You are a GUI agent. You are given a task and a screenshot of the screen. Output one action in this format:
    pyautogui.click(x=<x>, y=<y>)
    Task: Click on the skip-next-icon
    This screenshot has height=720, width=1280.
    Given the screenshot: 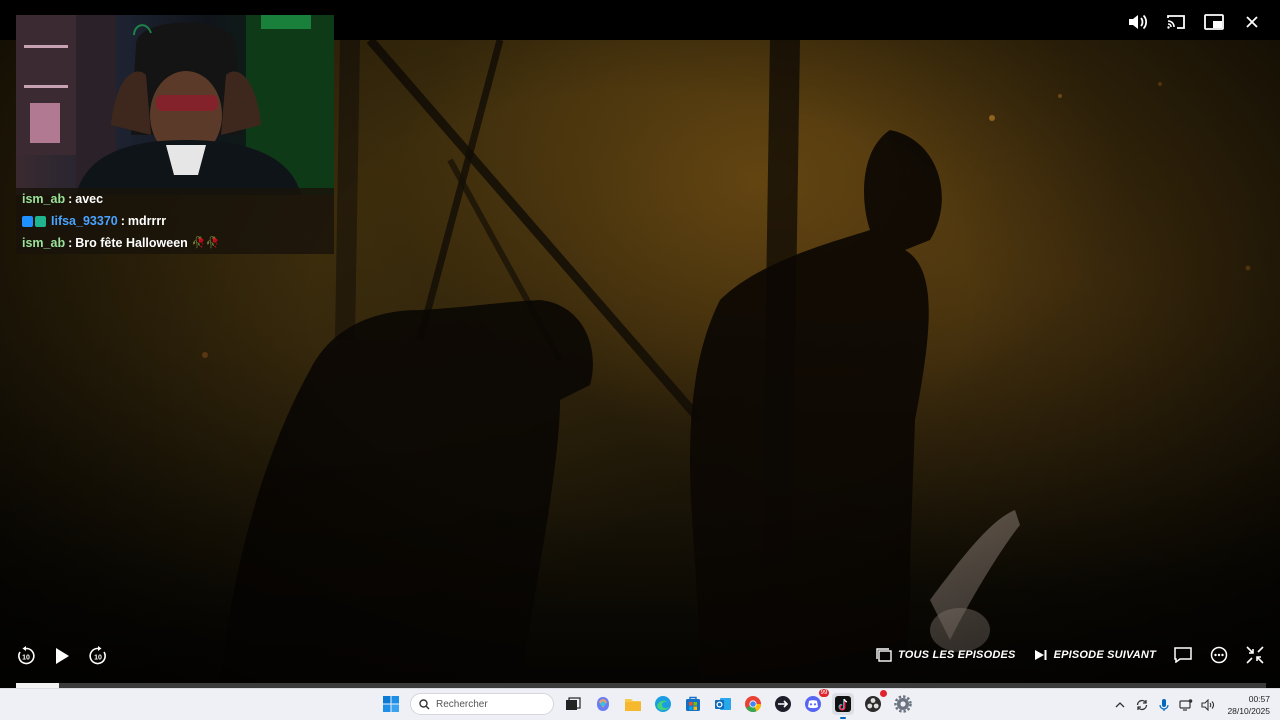 What is the action you would take?
    pyautogui.click(x=1040, y=655)
    